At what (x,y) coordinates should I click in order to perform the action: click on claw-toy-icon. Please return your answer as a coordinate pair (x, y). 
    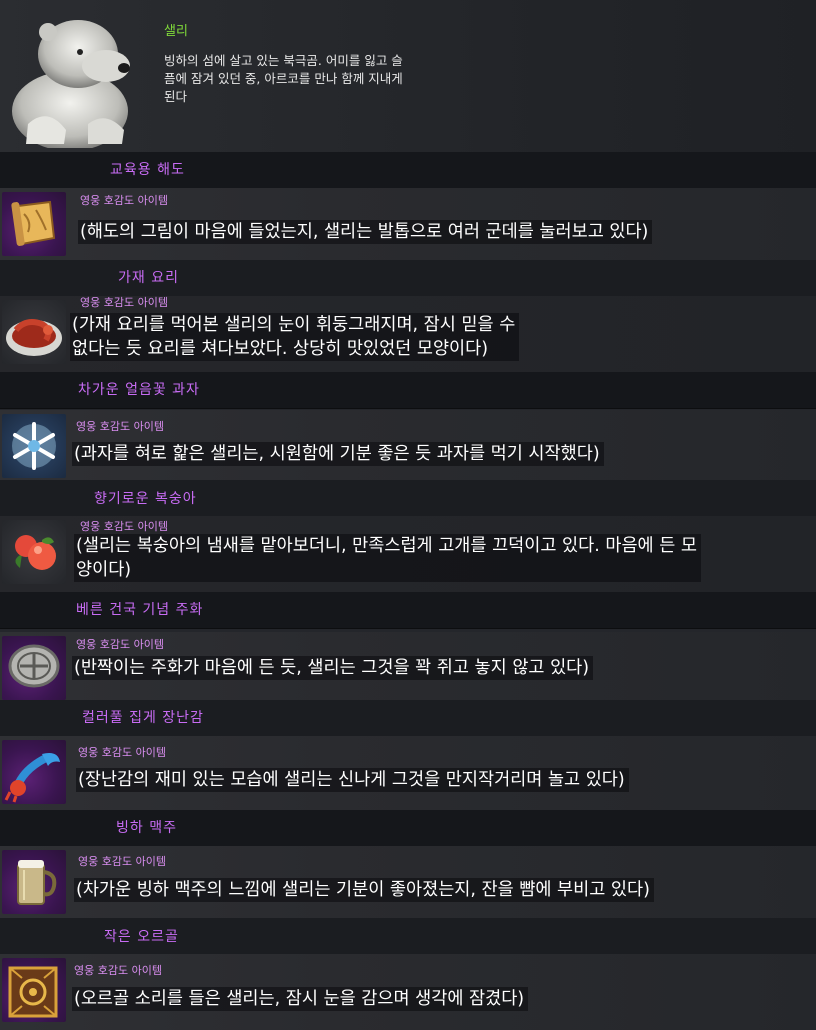
    Looking at the image, I should click on (34, 772).